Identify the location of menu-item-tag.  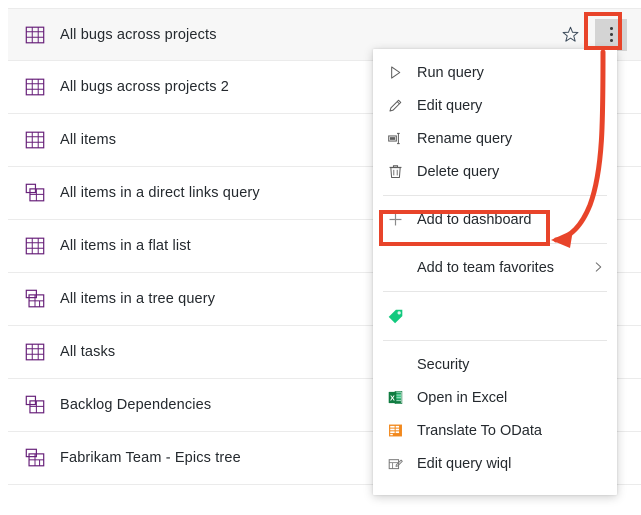
(495, 316).